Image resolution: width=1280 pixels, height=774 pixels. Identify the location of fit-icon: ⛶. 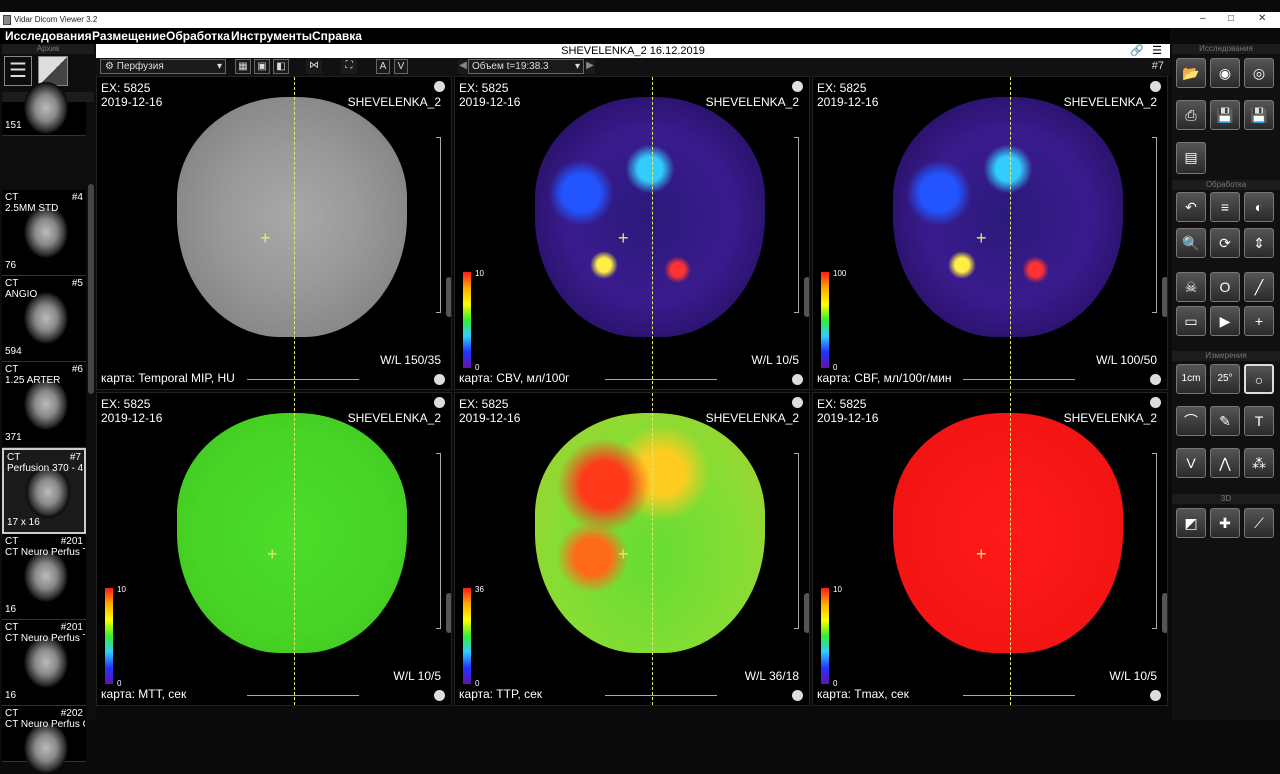
(349, 66).